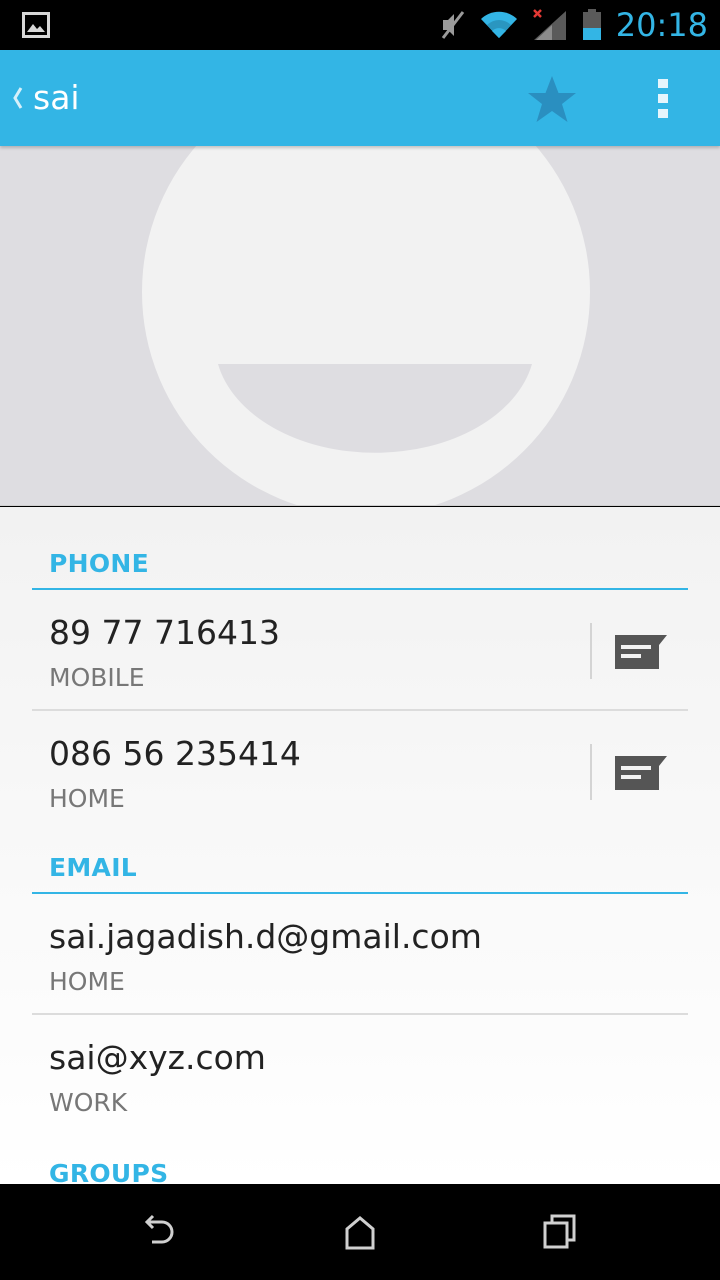 The height and width of the screenshot is (1280, 720). What do you see at coordinates (560, 1232) in the screenshot?
I see `recents-icon` at bounding box center [560, 1232].